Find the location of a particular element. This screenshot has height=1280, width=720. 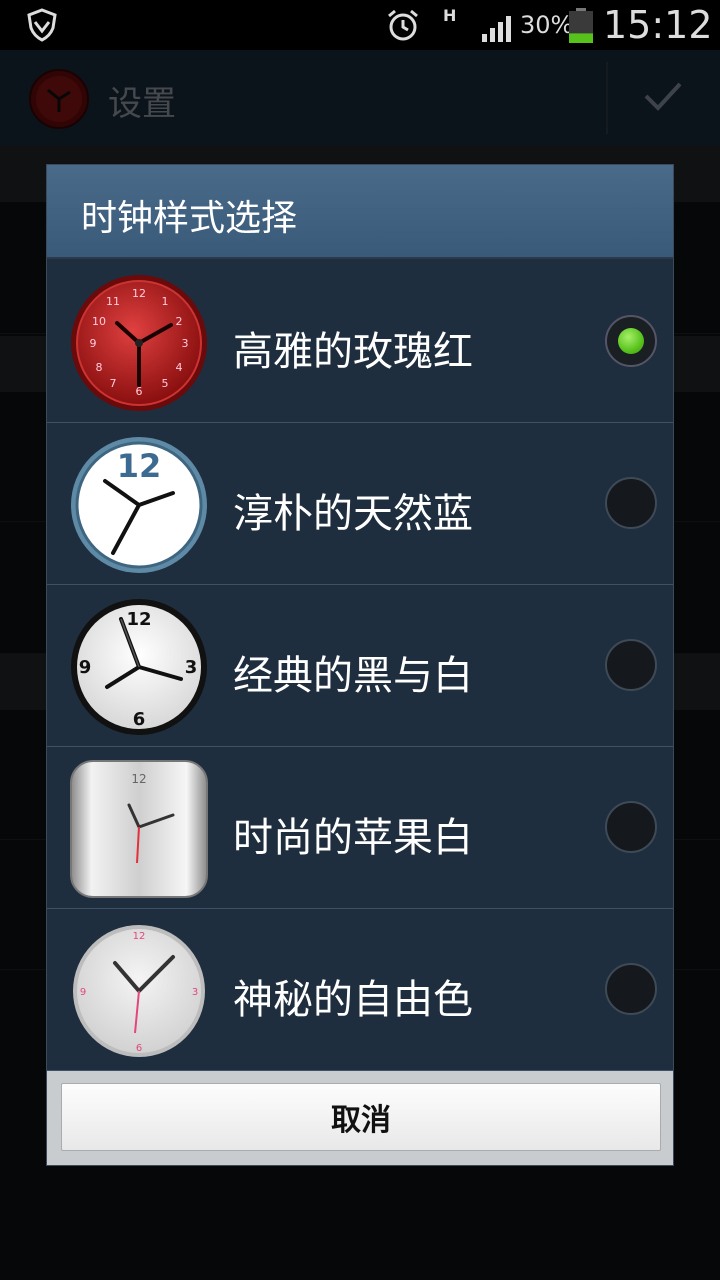

svg-text: 4 is located at coordinates (179, 367).